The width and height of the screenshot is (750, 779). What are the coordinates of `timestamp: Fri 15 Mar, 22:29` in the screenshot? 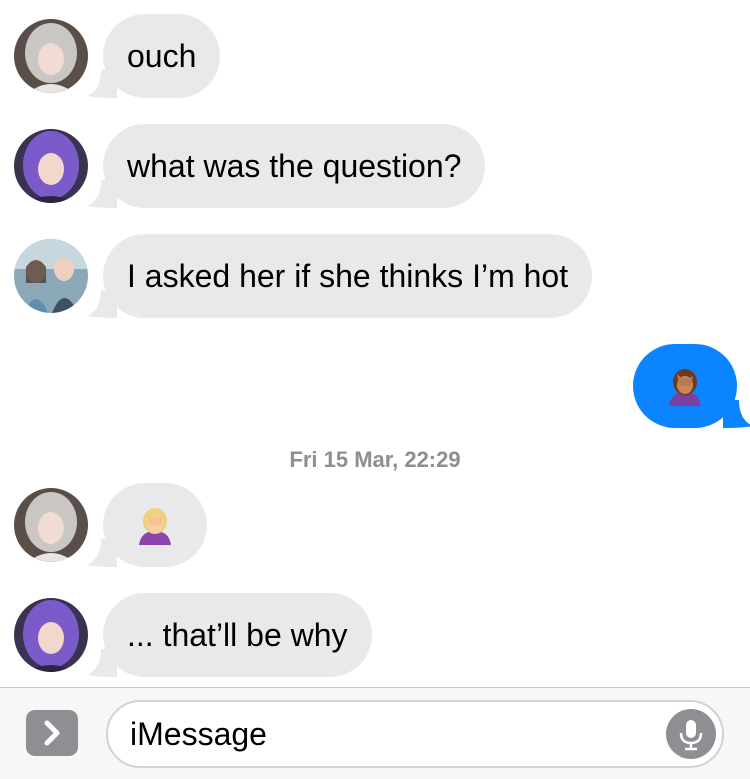 It's located at (375, 459).